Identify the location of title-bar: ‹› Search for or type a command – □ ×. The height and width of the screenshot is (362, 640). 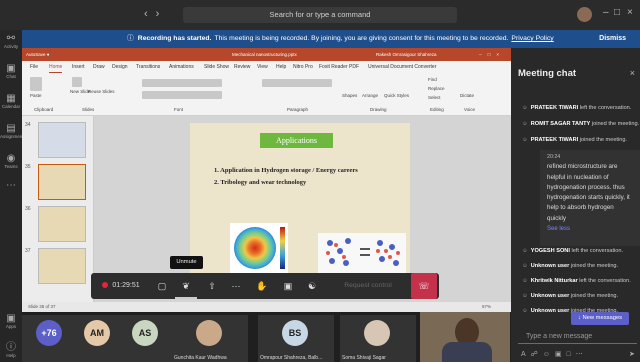
(320, 15).